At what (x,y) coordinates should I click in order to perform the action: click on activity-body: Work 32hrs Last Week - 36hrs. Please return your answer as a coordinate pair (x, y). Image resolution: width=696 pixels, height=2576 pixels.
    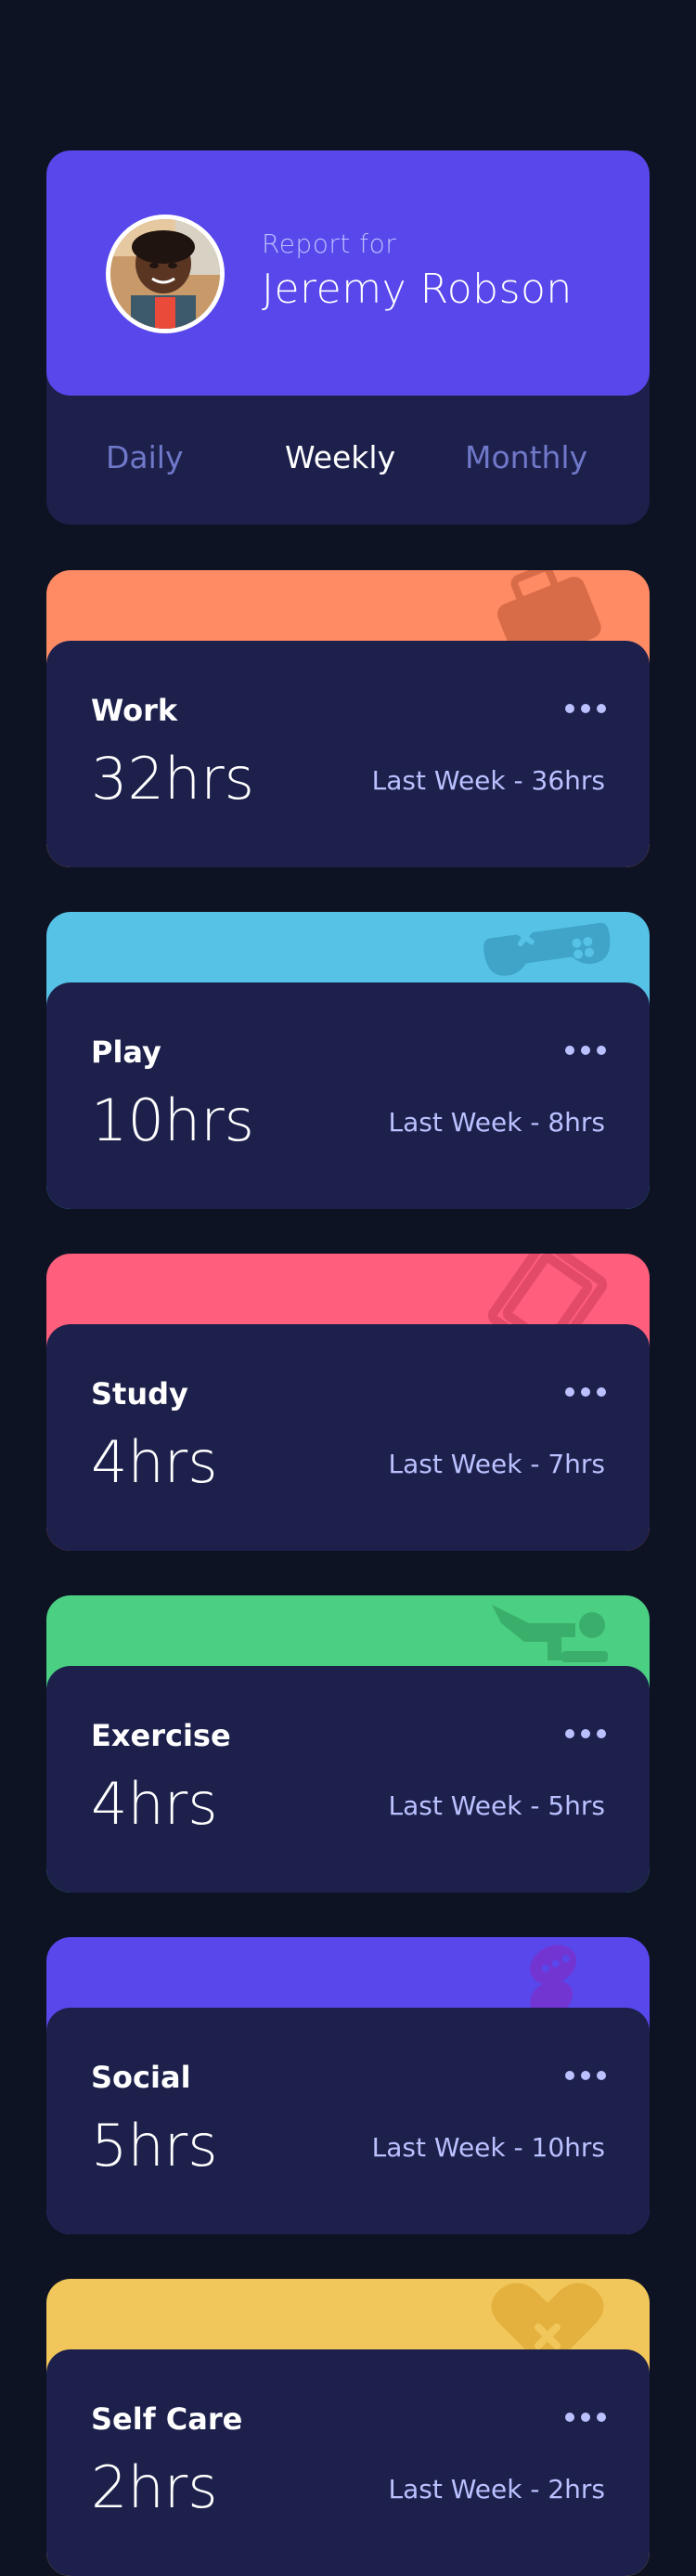
    Looking at the image, I should click on (348, 754).